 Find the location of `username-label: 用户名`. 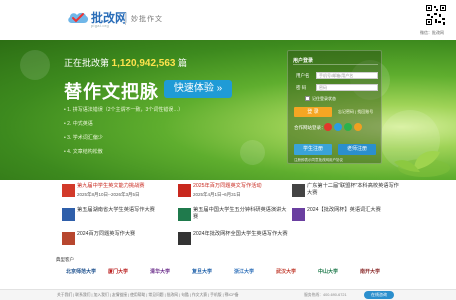

username-label: 用户名 is located at coordinates (303, 75).